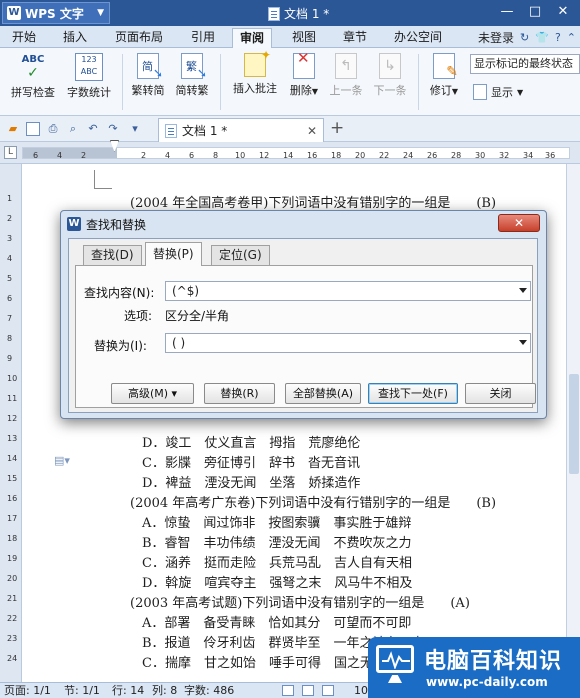 The height and width of the screenshot is (698, 580). I want to click on find-input-value: (^$), so click(186, 291).